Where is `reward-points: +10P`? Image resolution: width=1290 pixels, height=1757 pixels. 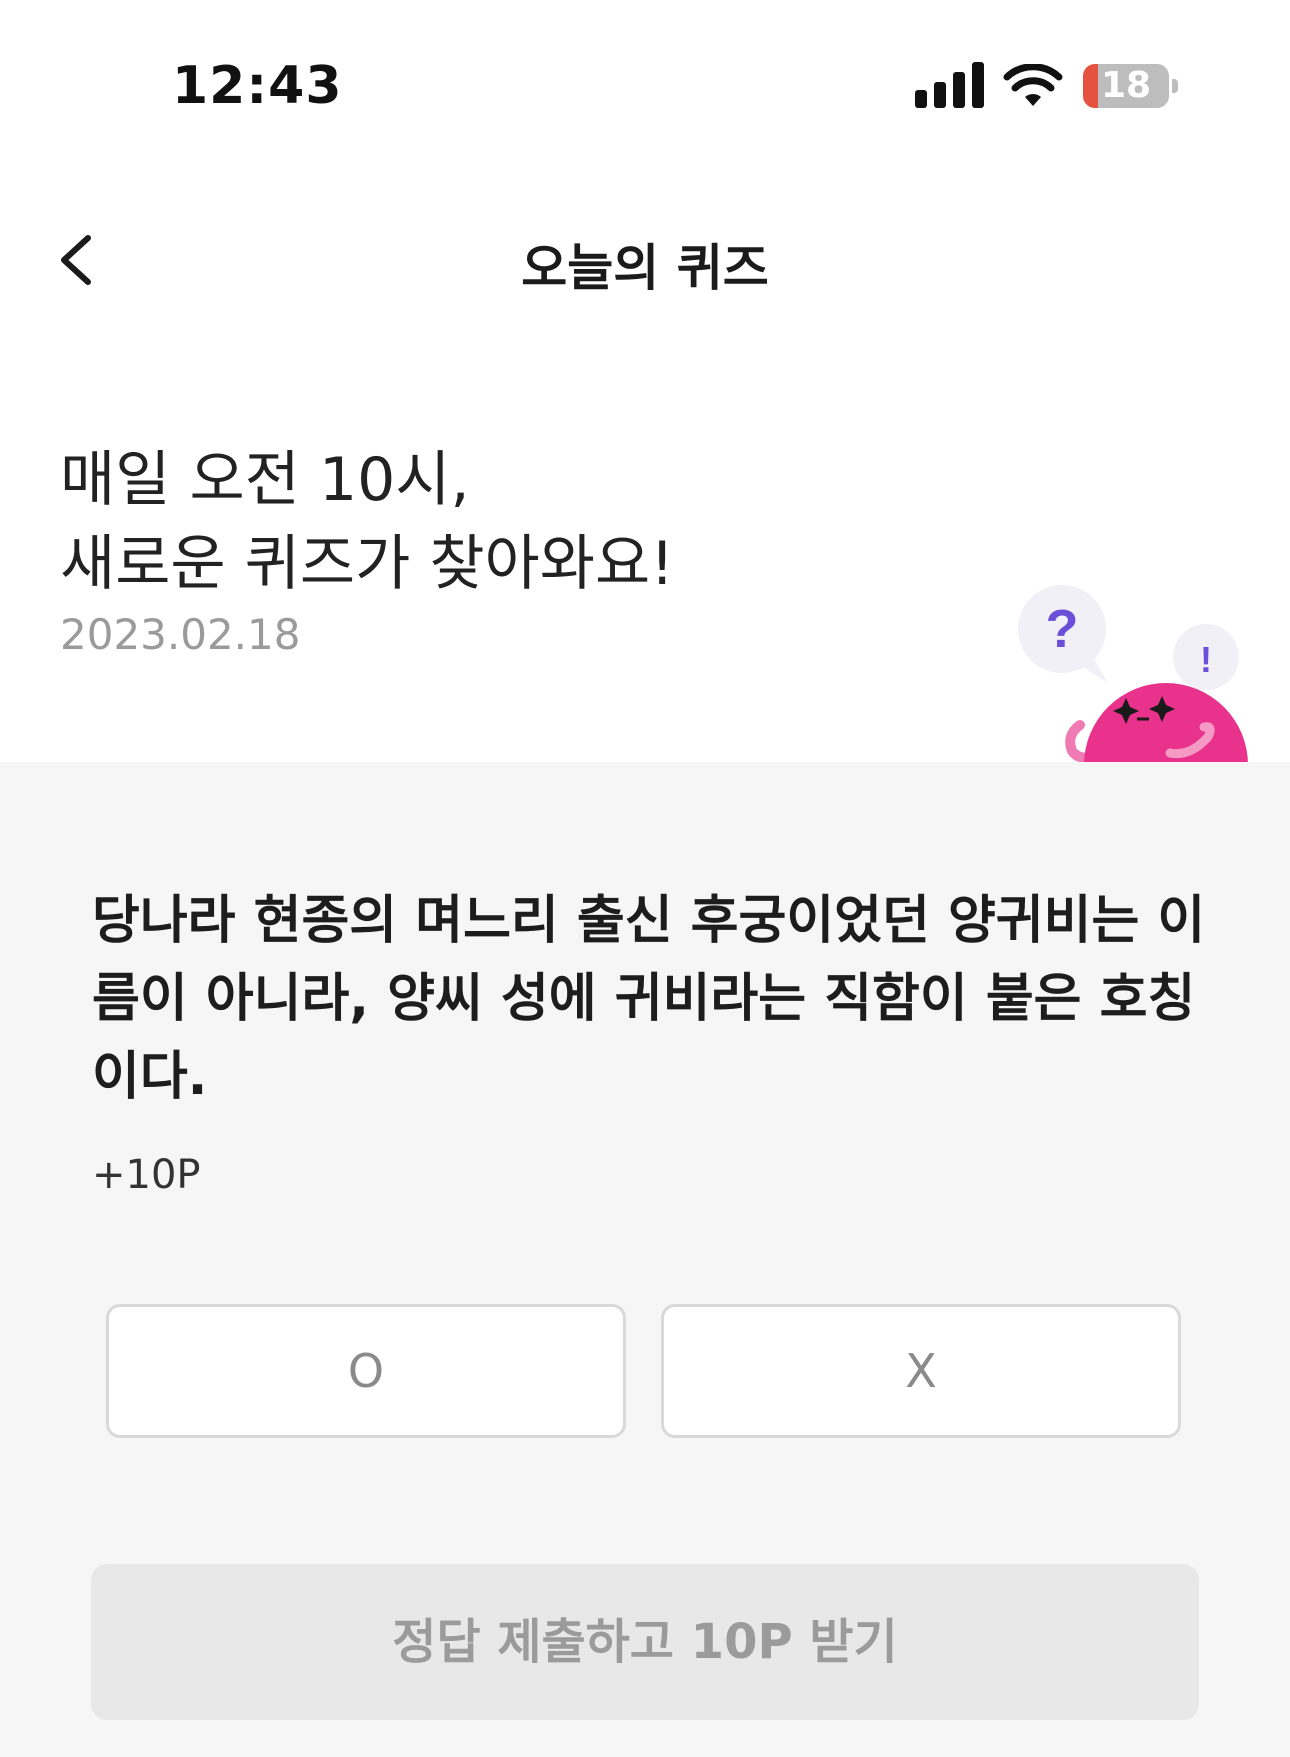
reward-points: +10P is located at coordinates (146, 1175).